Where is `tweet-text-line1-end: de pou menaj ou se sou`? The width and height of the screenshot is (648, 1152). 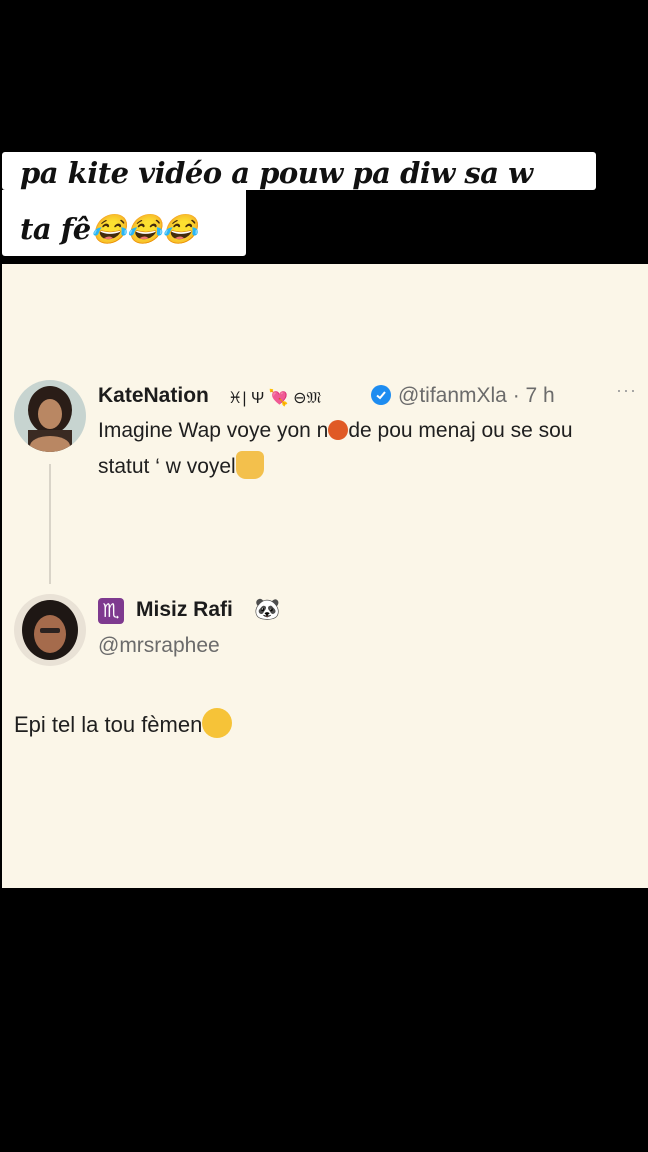
tweet-text-line1-end: de pou menaj ou se sou is located at coordinates (460, 430).